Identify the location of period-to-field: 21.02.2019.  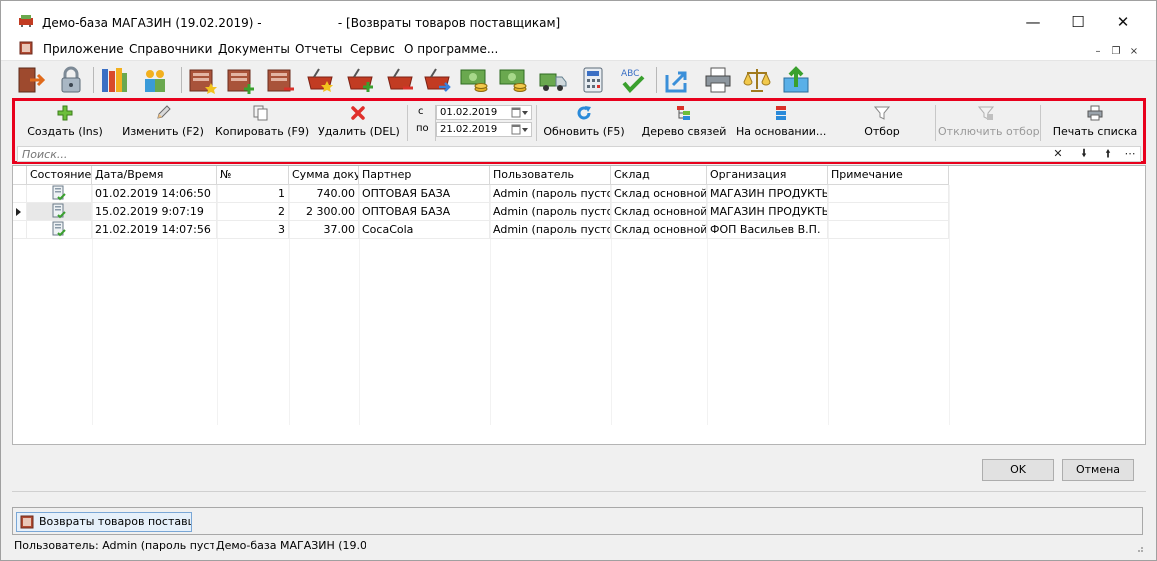
(484, 129).